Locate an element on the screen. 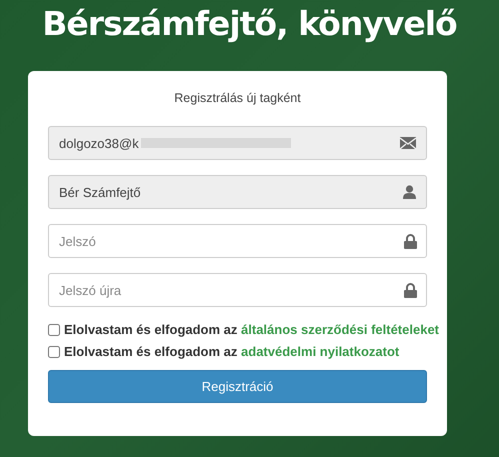  agreement-link: adatvédelmi nyilatkozatot is located at coordinates (320, 351).